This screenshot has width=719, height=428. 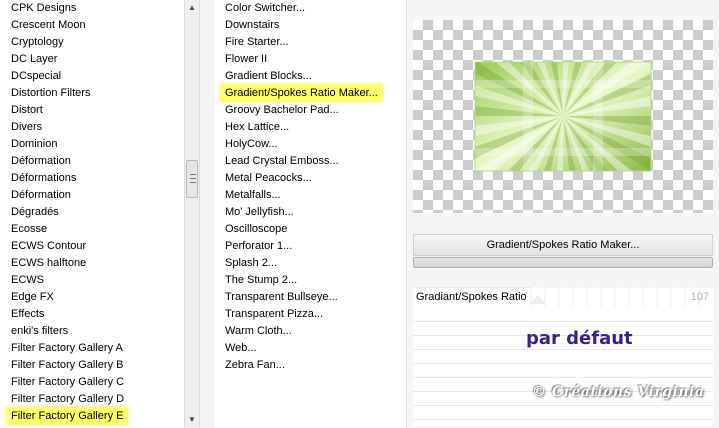 What do you see at coordinates (43, 8) in the screenshot?
I see `category-list-item: CPK Designs` at bounding box center [43, 8].